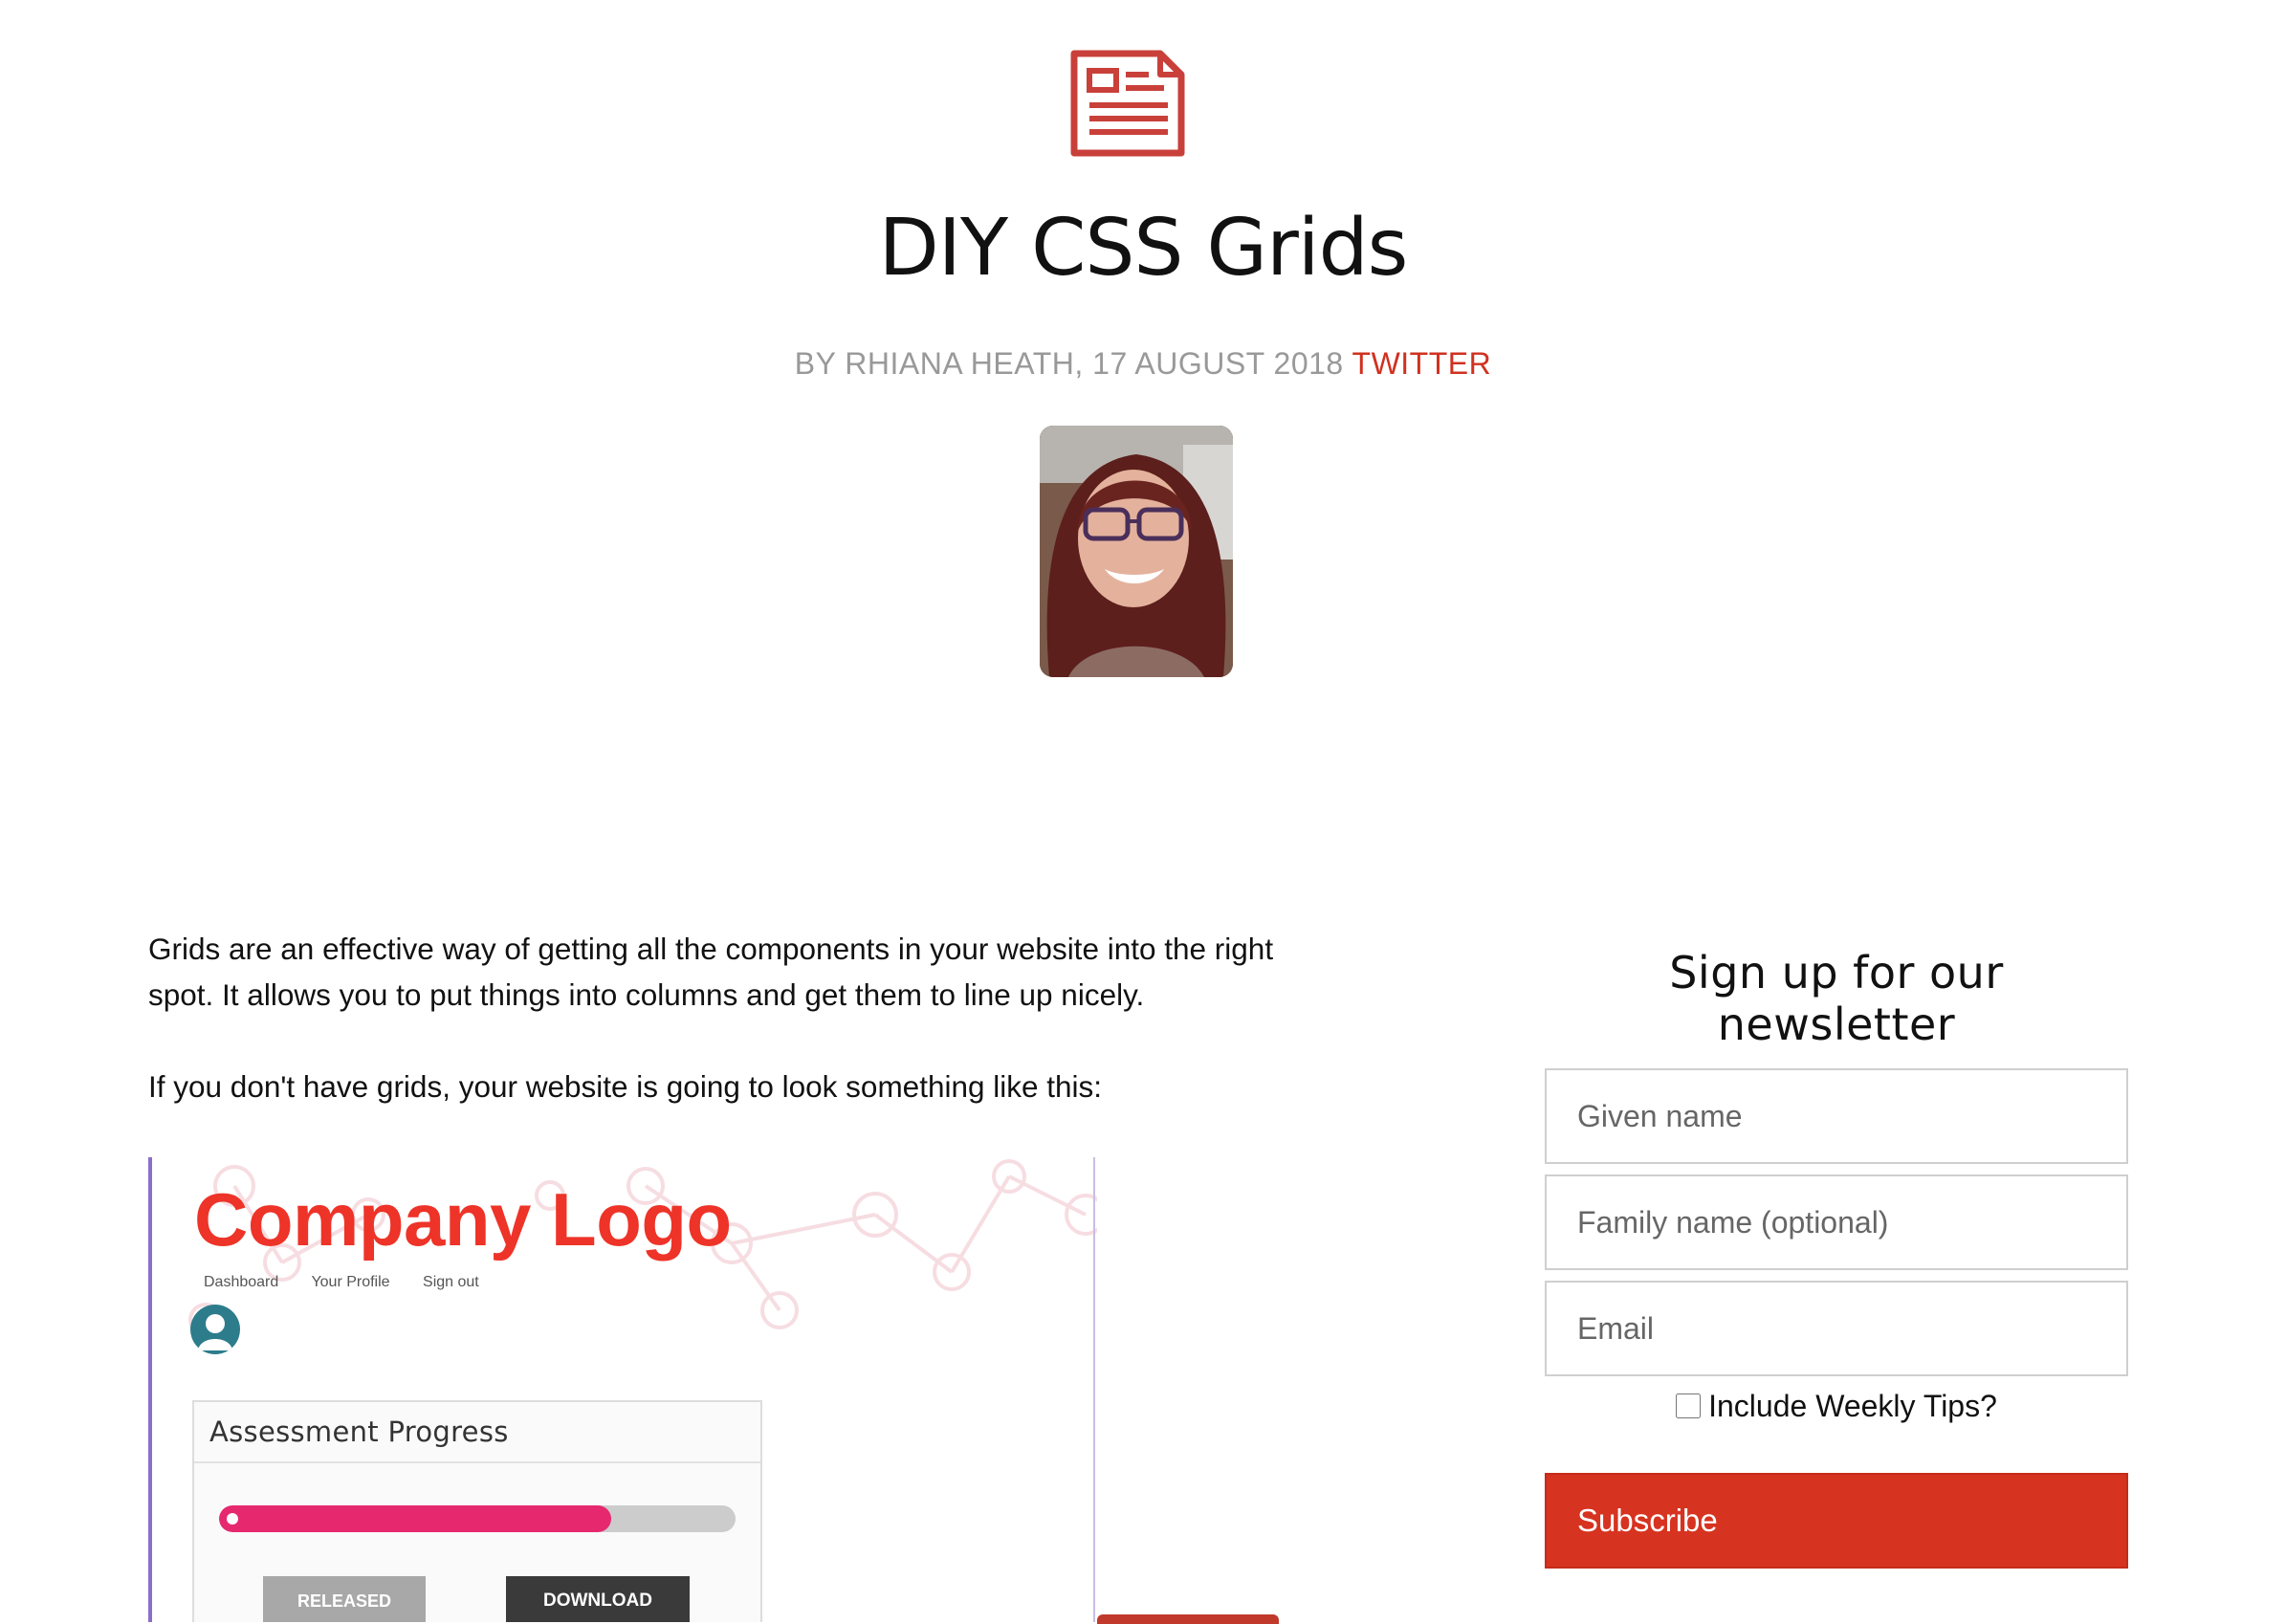 This screenshot has height=1624, width=2286. I want to click on byline-text: BY RHIANA HEATH, 17 AUGUST 2018, so click(1069, 363).